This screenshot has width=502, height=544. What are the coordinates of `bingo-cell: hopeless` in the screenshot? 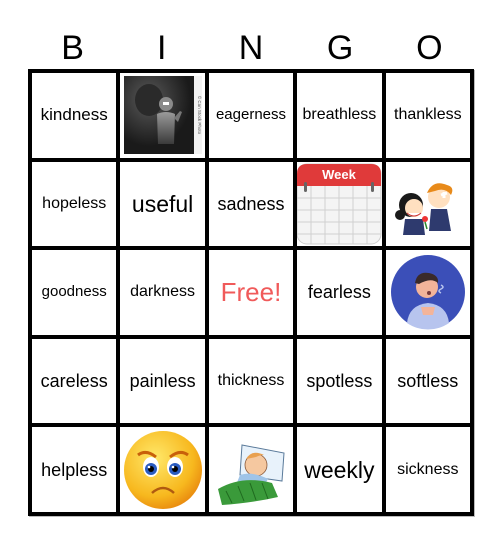 It's located at (74, 204).